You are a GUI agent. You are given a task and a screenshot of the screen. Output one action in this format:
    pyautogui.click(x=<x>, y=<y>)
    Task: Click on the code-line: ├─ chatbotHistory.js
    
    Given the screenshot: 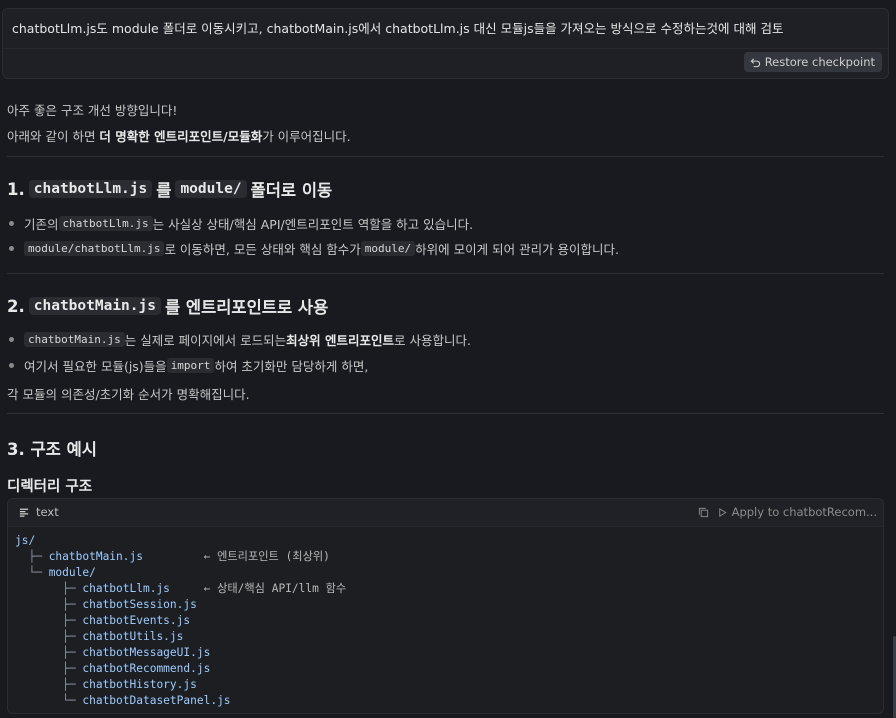 What is the action you would take?
    pyautogui.click(x=180, y=685)
    